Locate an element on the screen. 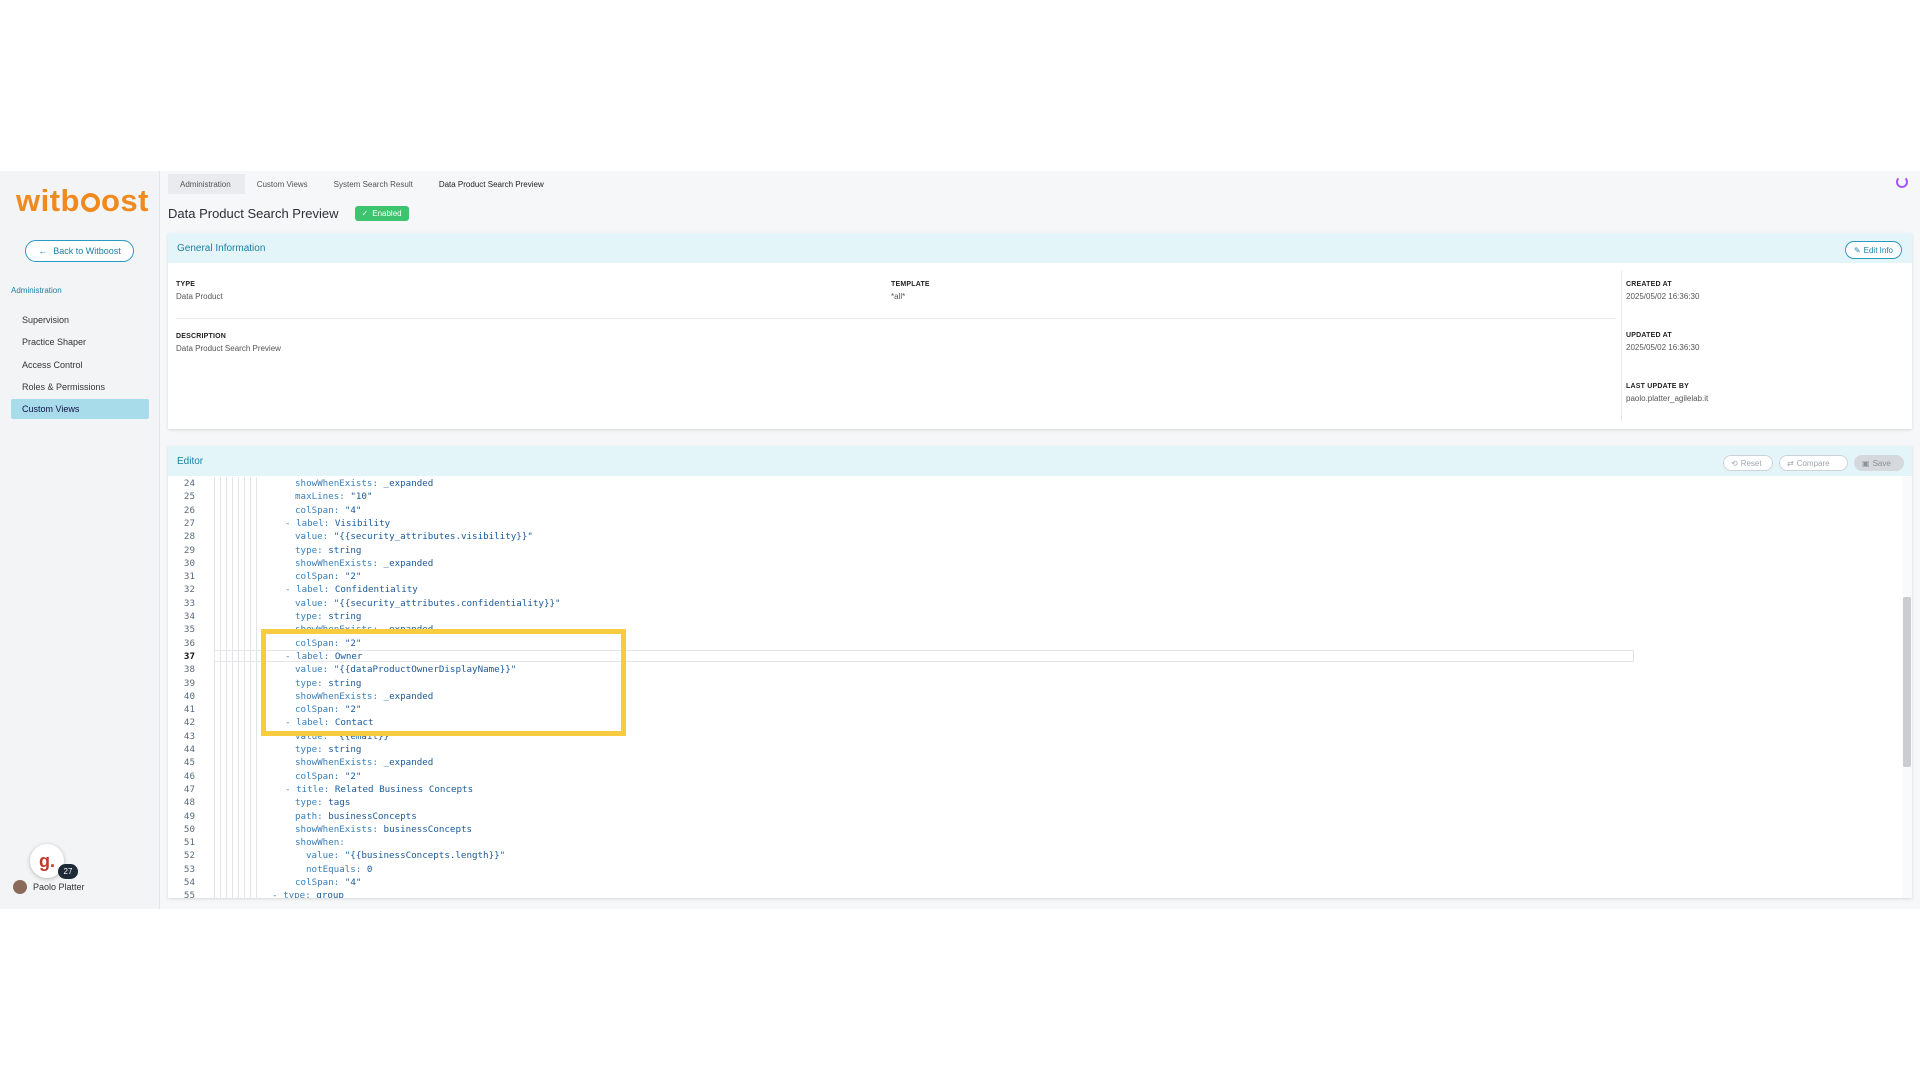 This screenshot has width=1920, height=1080. sidebar-section-administration: Administration is located at coordinates (36, 290).